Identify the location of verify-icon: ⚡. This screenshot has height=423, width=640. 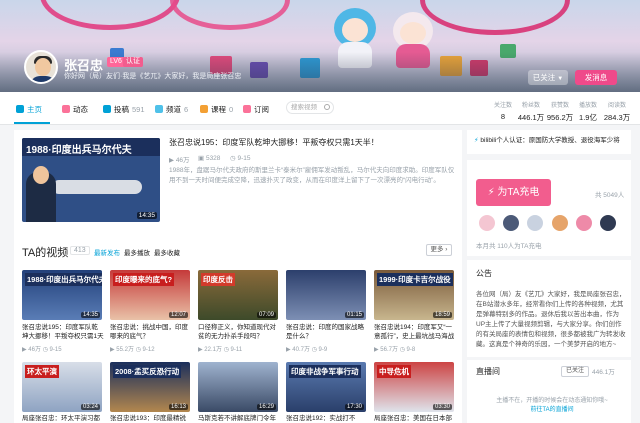
(476, 140).